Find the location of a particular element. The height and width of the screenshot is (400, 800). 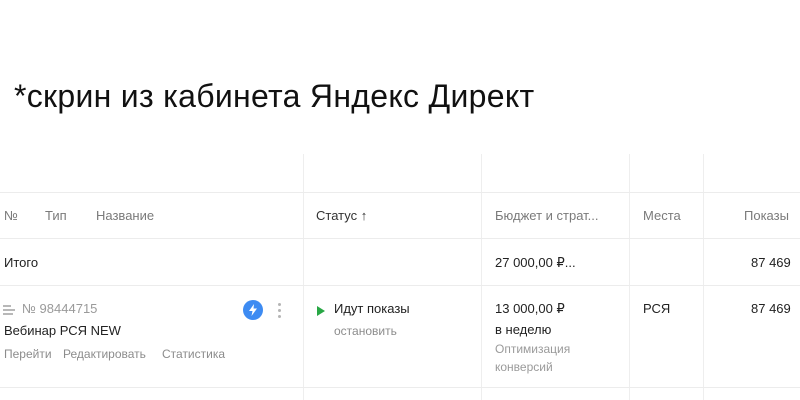

campaign-status: Идут показы is located at coordinates (372, 308).